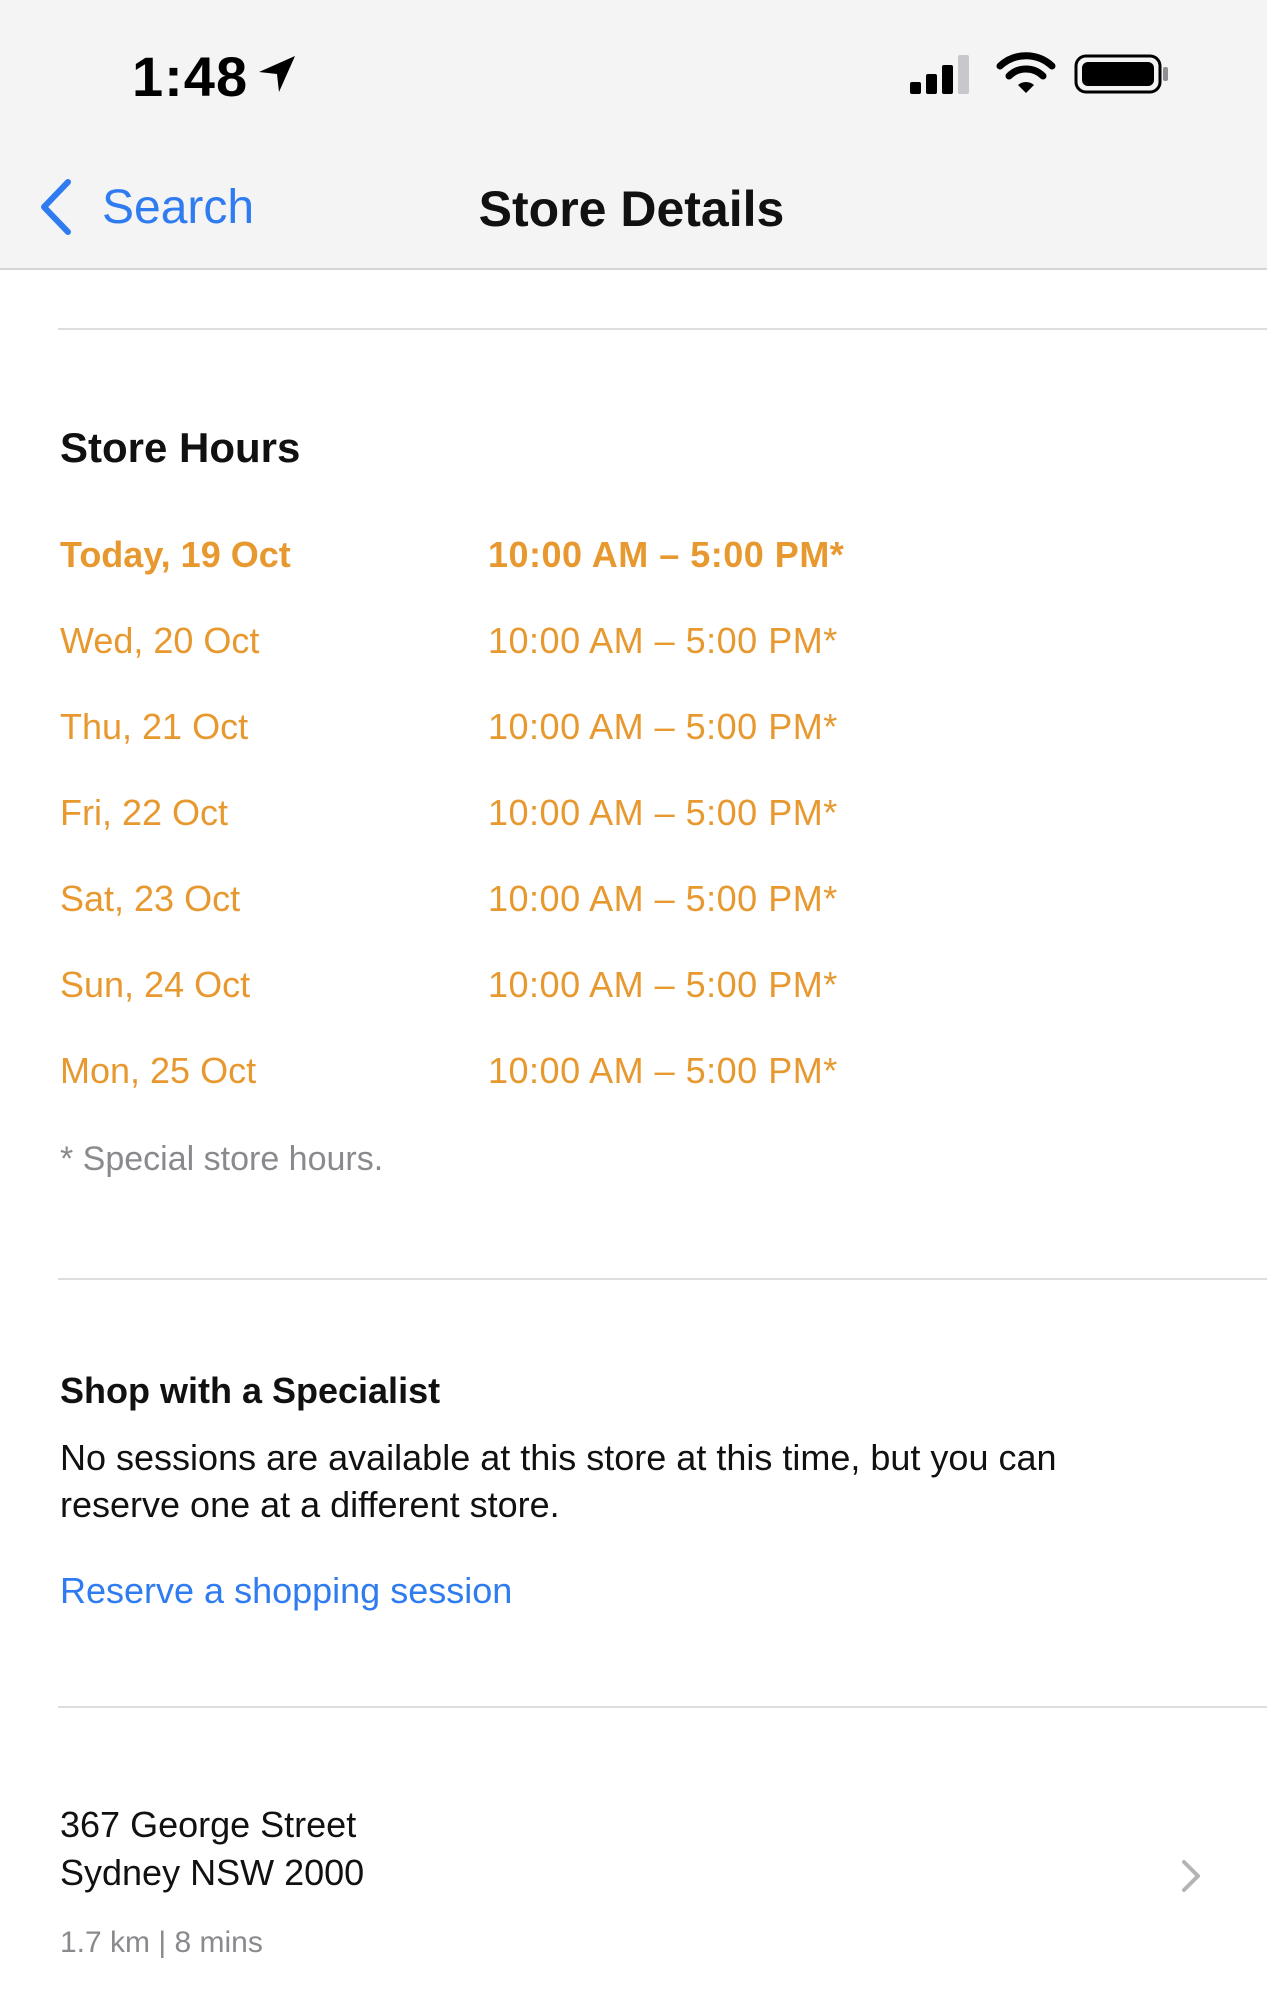 The width and height of the screenshot is (1267, 2000). I want to click on hours-row: Sat, 23 Oct 10:00 AM – 5:00 PM*, so click(560, 906).